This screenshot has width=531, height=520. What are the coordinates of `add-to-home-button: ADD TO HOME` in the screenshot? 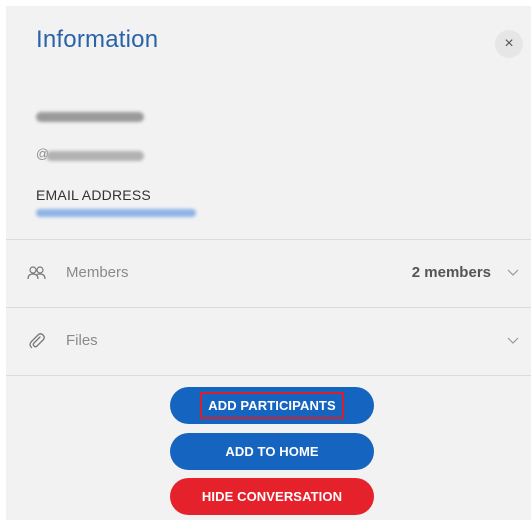 It's located at (272, 451).